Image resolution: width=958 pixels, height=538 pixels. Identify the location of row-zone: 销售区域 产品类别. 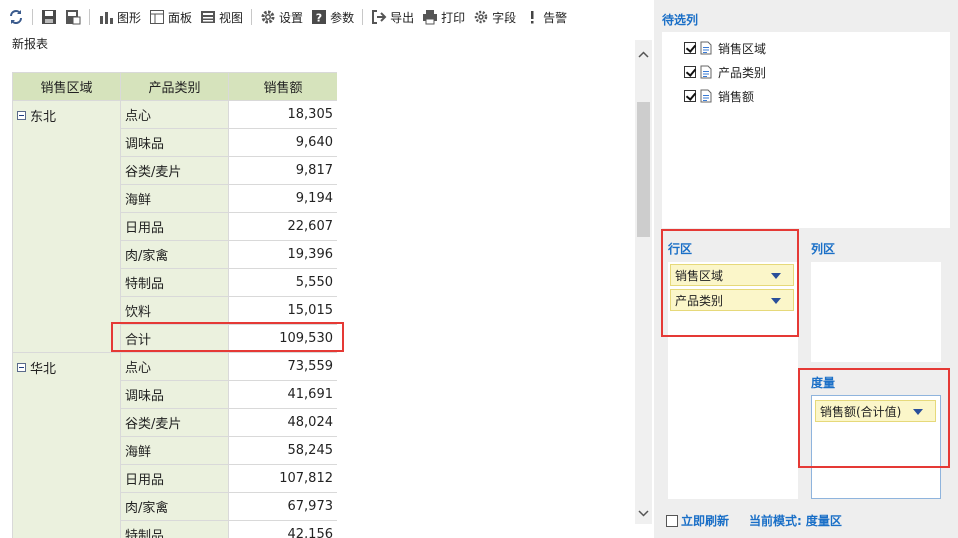
(733, 380).